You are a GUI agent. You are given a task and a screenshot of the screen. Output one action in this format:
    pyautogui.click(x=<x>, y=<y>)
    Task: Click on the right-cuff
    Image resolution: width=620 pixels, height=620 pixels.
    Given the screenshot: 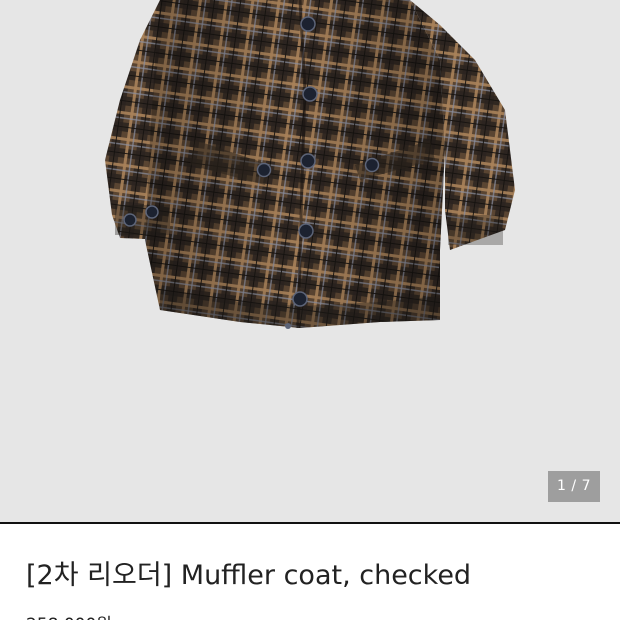 What is the action you would take?
    pyautogui.click(x=475, y=230)
    